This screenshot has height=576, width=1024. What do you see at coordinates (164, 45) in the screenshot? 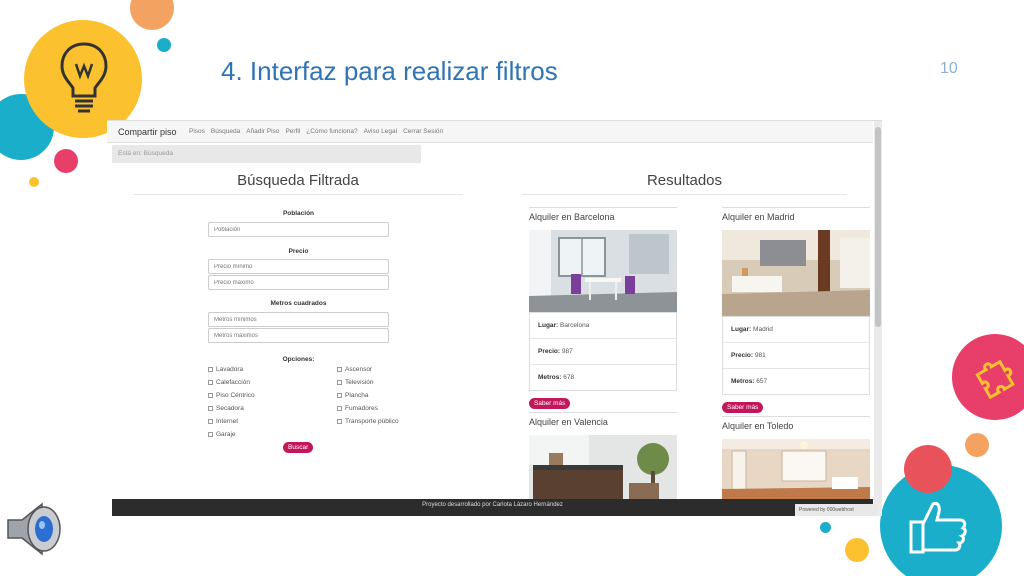
I see `deco-dot-teal-top` at bounding box center [164, 45].